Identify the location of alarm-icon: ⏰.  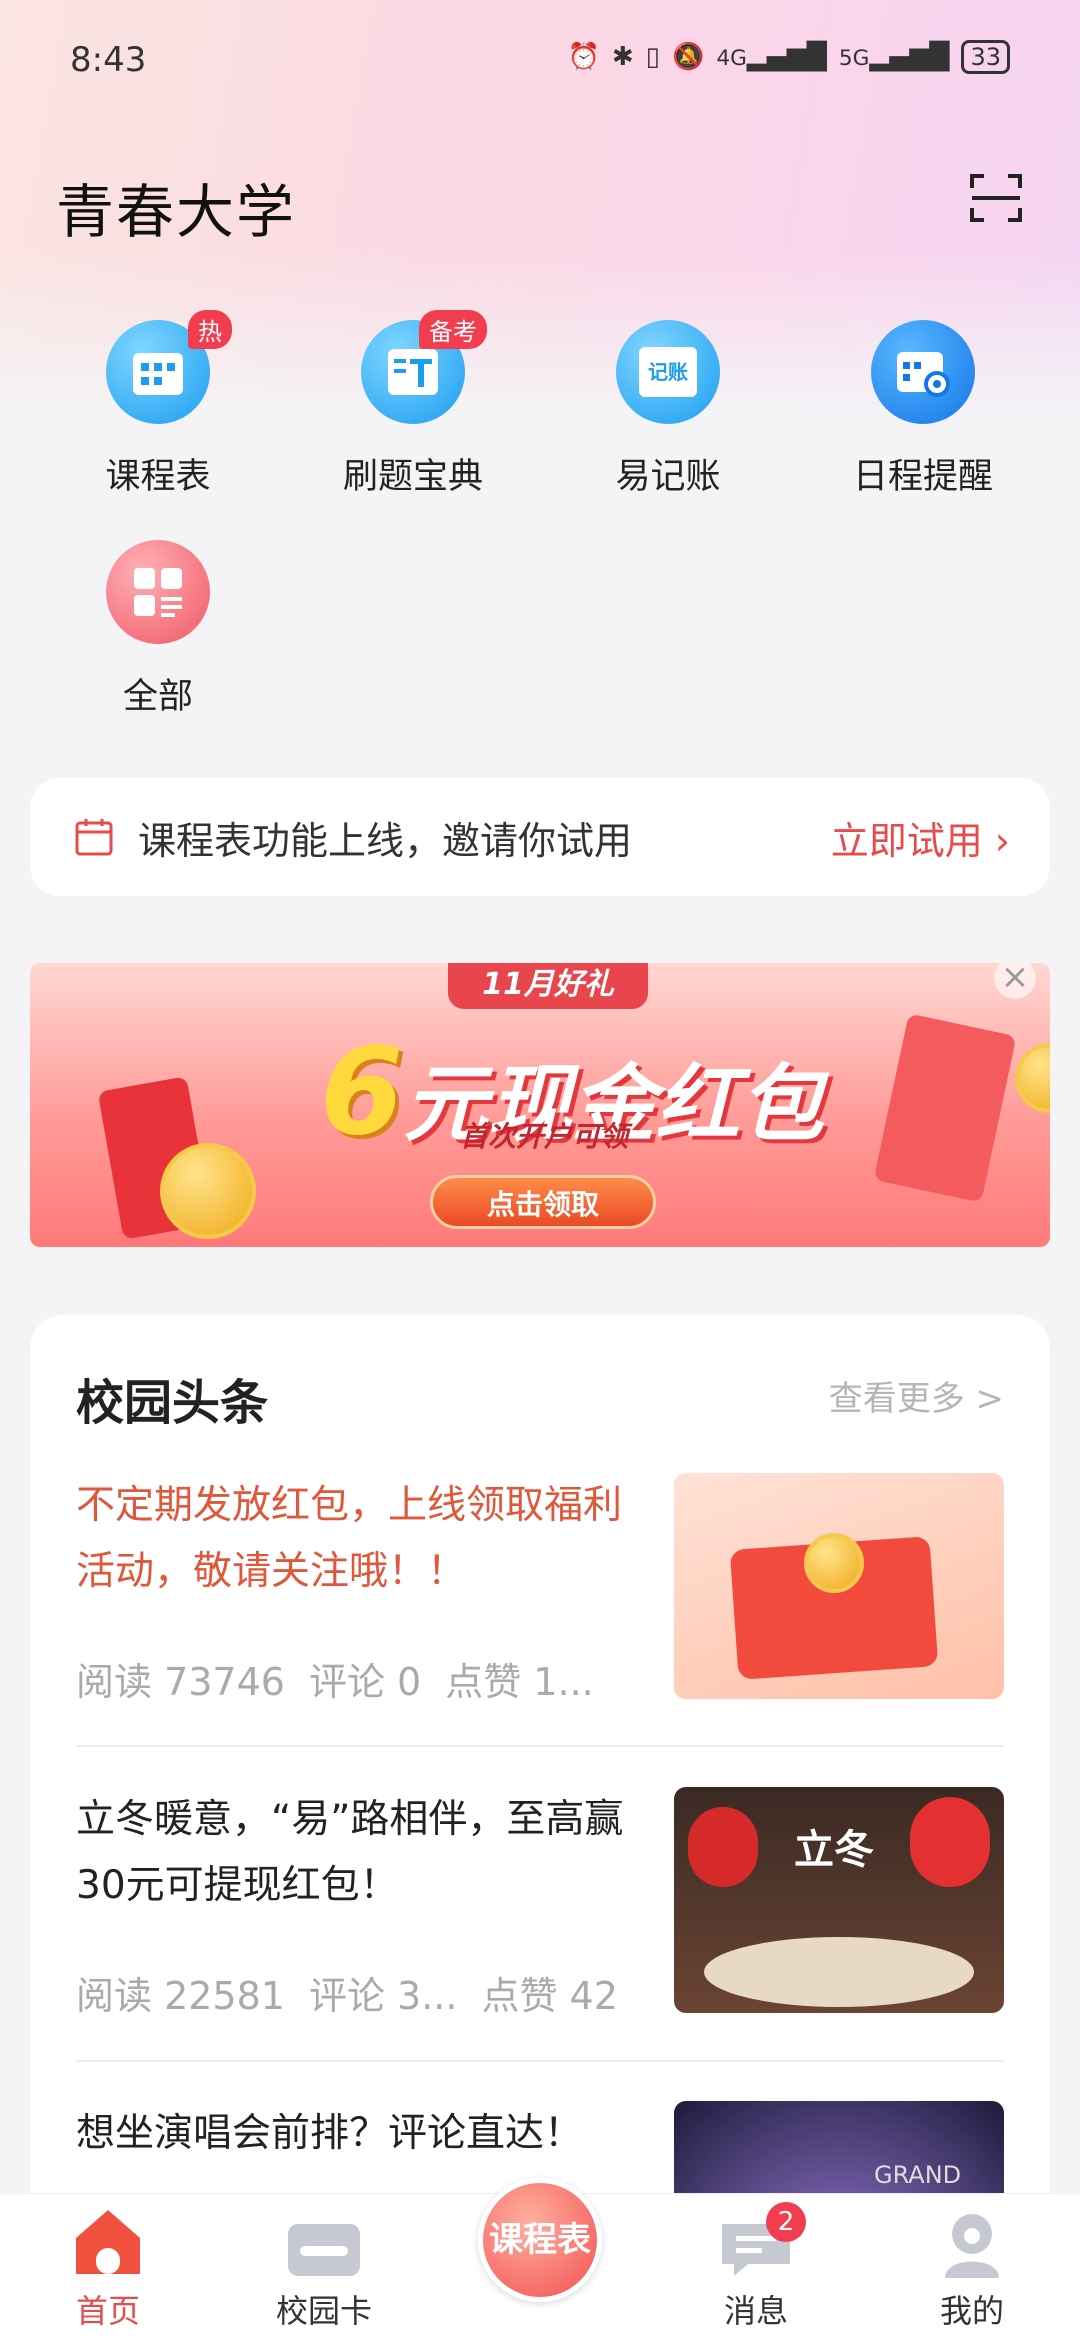
(583, 57).